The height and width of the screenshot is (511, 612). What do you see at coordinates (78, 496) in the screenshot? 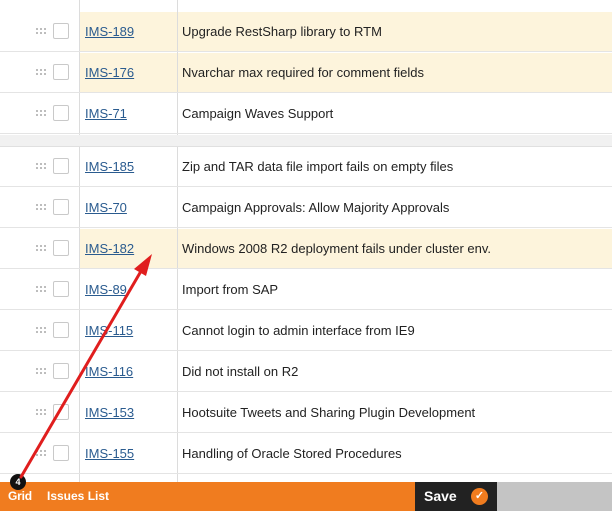
I see `tab-issues-list: Issues List` at bounding box center [78, 496].